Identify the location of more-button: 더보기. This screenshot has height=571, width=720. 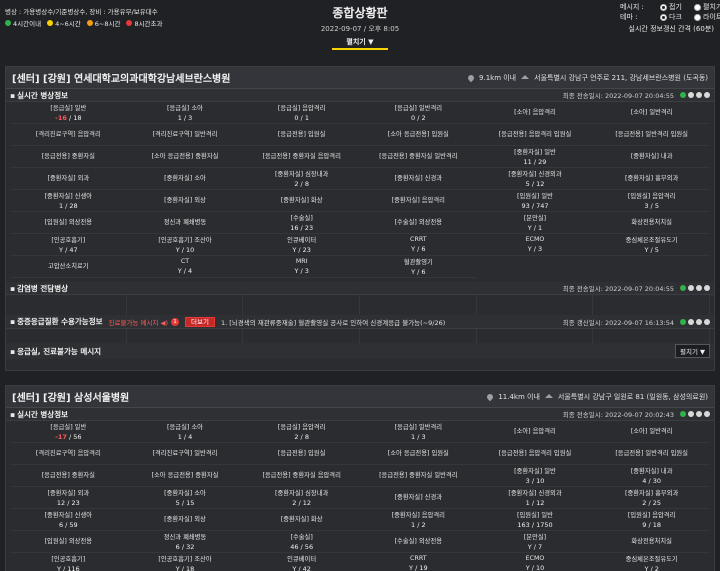
(200, 321).